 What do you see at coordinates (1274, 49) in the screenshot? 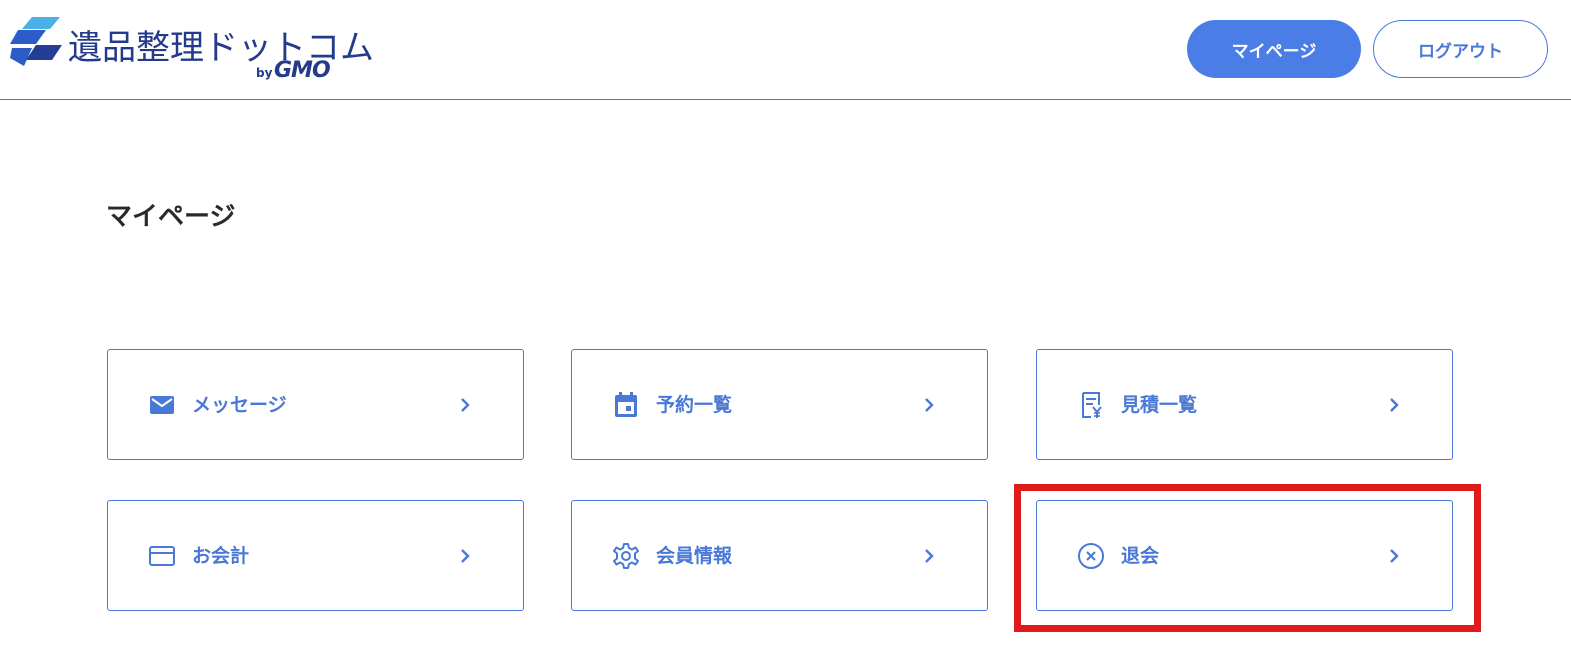
I see `mypage-button: マイページ` at bounding box center [1274, 49].